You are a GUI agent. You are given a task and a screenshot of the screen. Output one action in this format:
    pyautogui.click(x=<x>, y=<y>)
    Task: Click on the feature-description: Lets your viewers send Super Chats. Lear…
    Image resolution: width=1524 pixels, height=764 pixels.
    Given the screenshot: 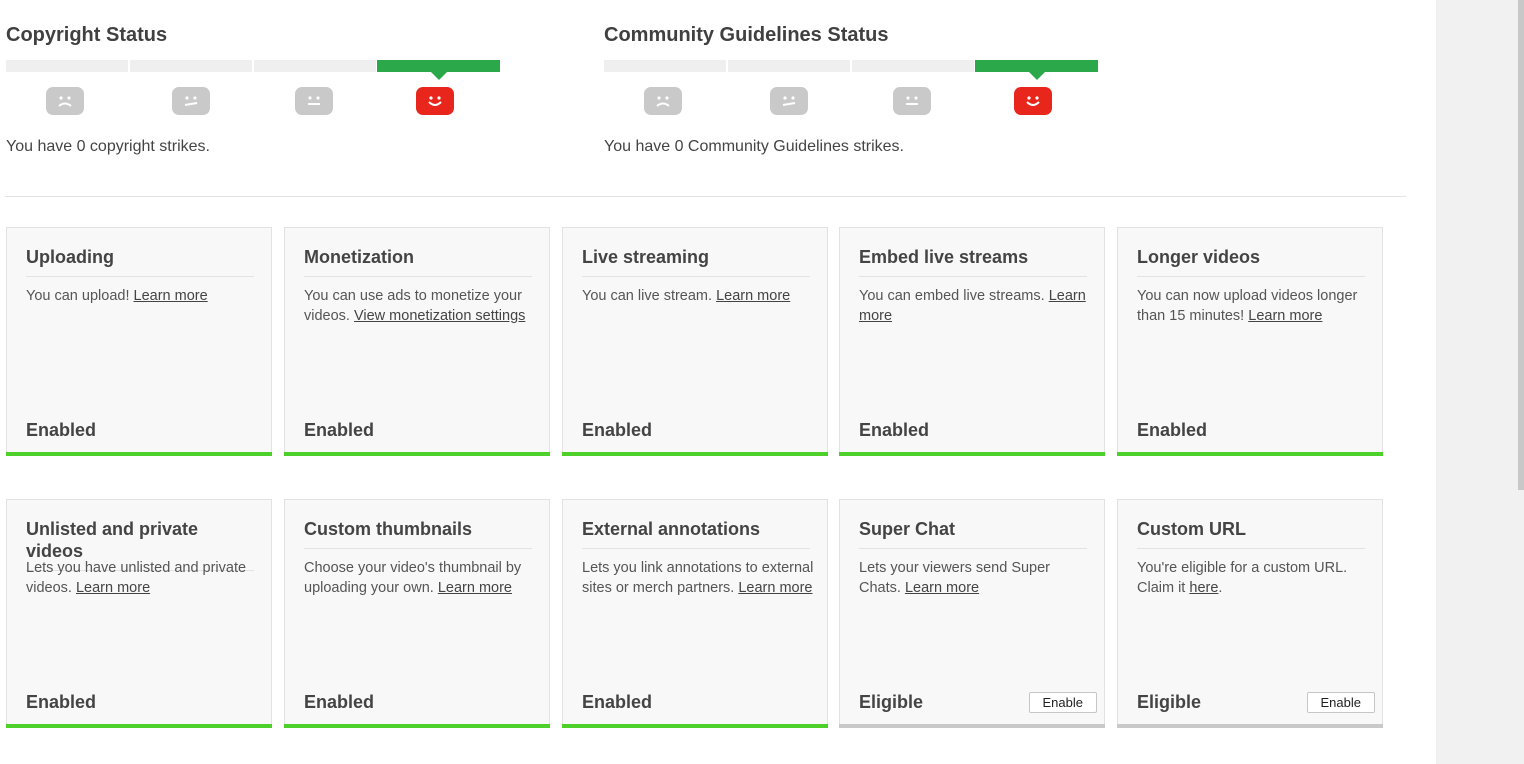 What is the action you would take?
    pyautogui.click(x=955, y=578)
    